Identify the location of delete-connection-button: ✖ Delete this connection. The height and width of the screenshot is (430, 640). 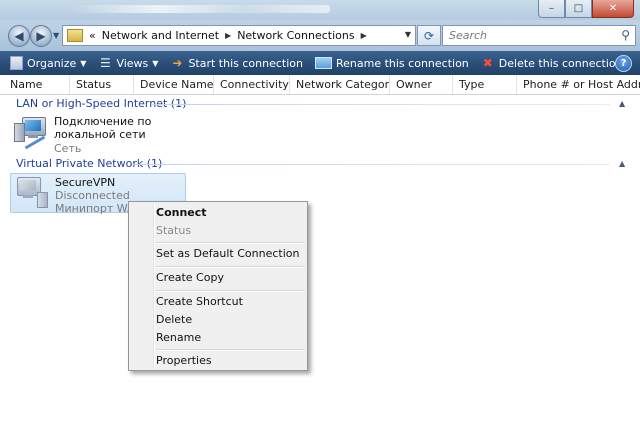
(552, 63).